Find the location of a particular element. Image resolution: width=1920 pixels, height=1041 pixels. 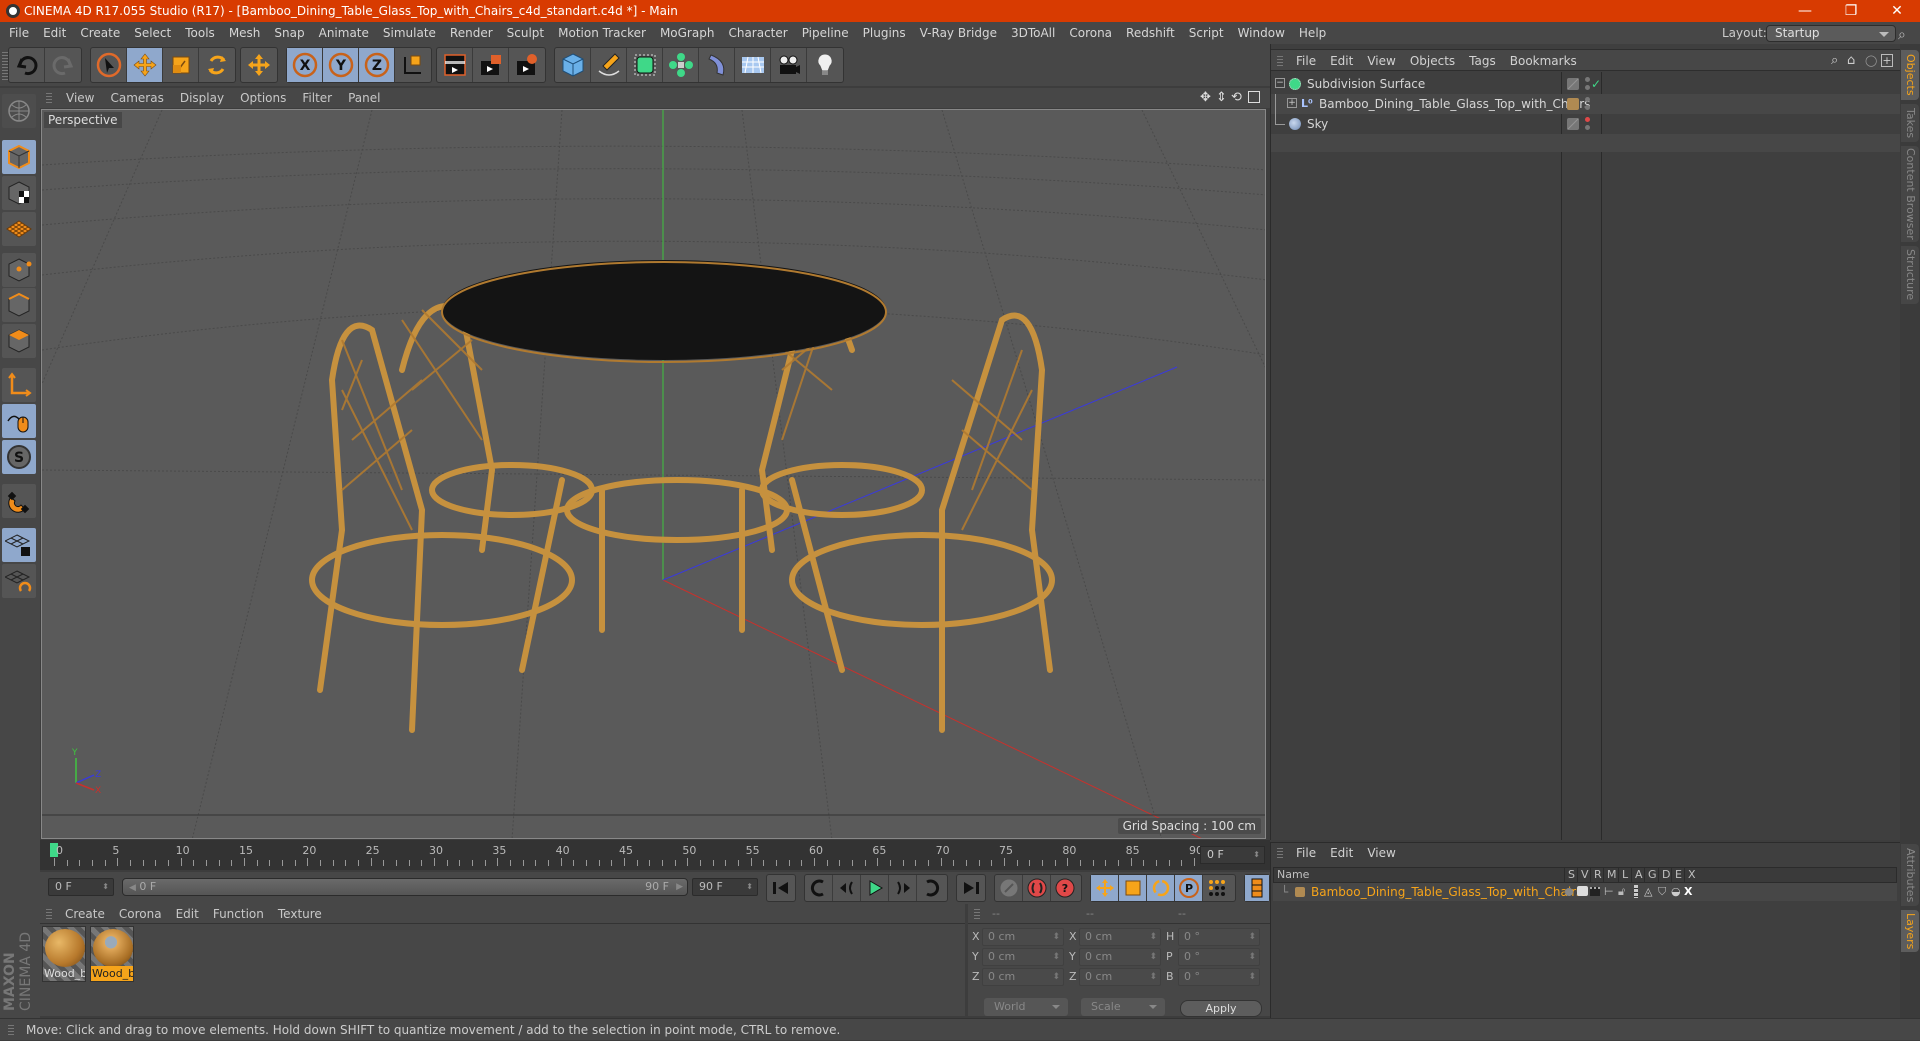

column-solo: S is located at coordinates (1569, 875).